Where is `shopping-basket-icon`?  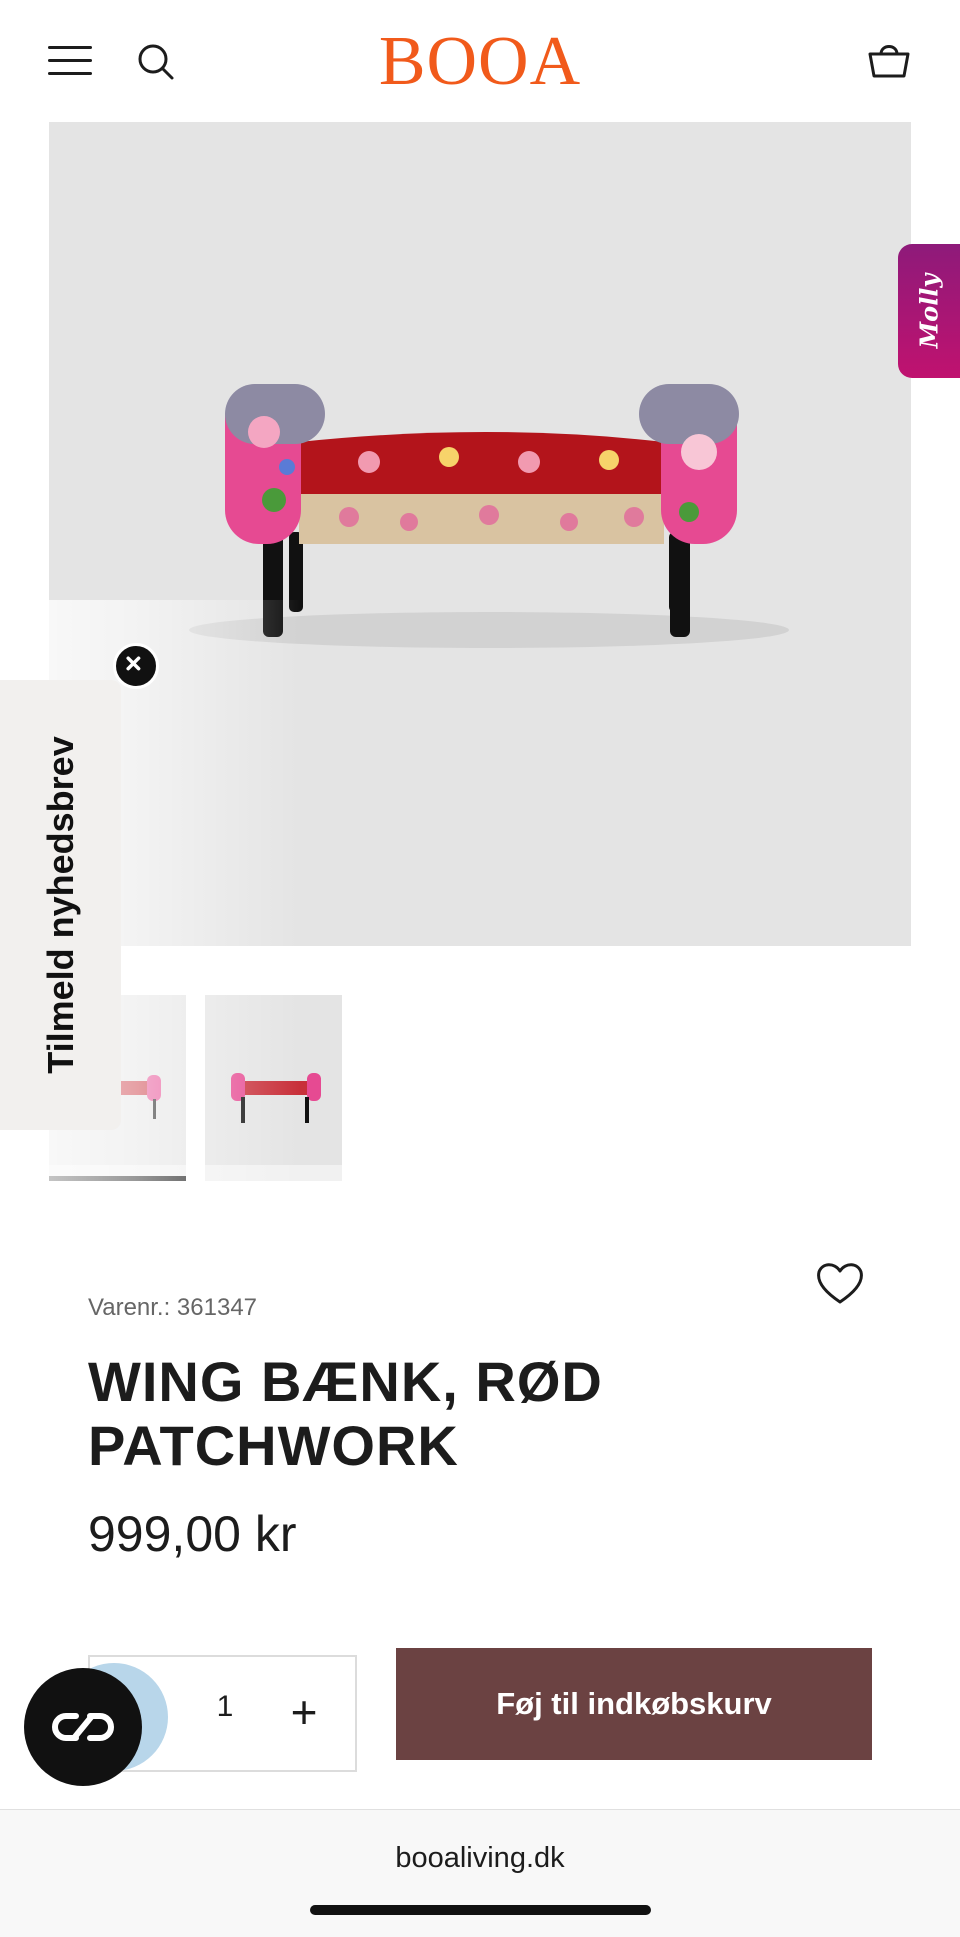
shopping-basket-icon is located at coordinates (889, 59).